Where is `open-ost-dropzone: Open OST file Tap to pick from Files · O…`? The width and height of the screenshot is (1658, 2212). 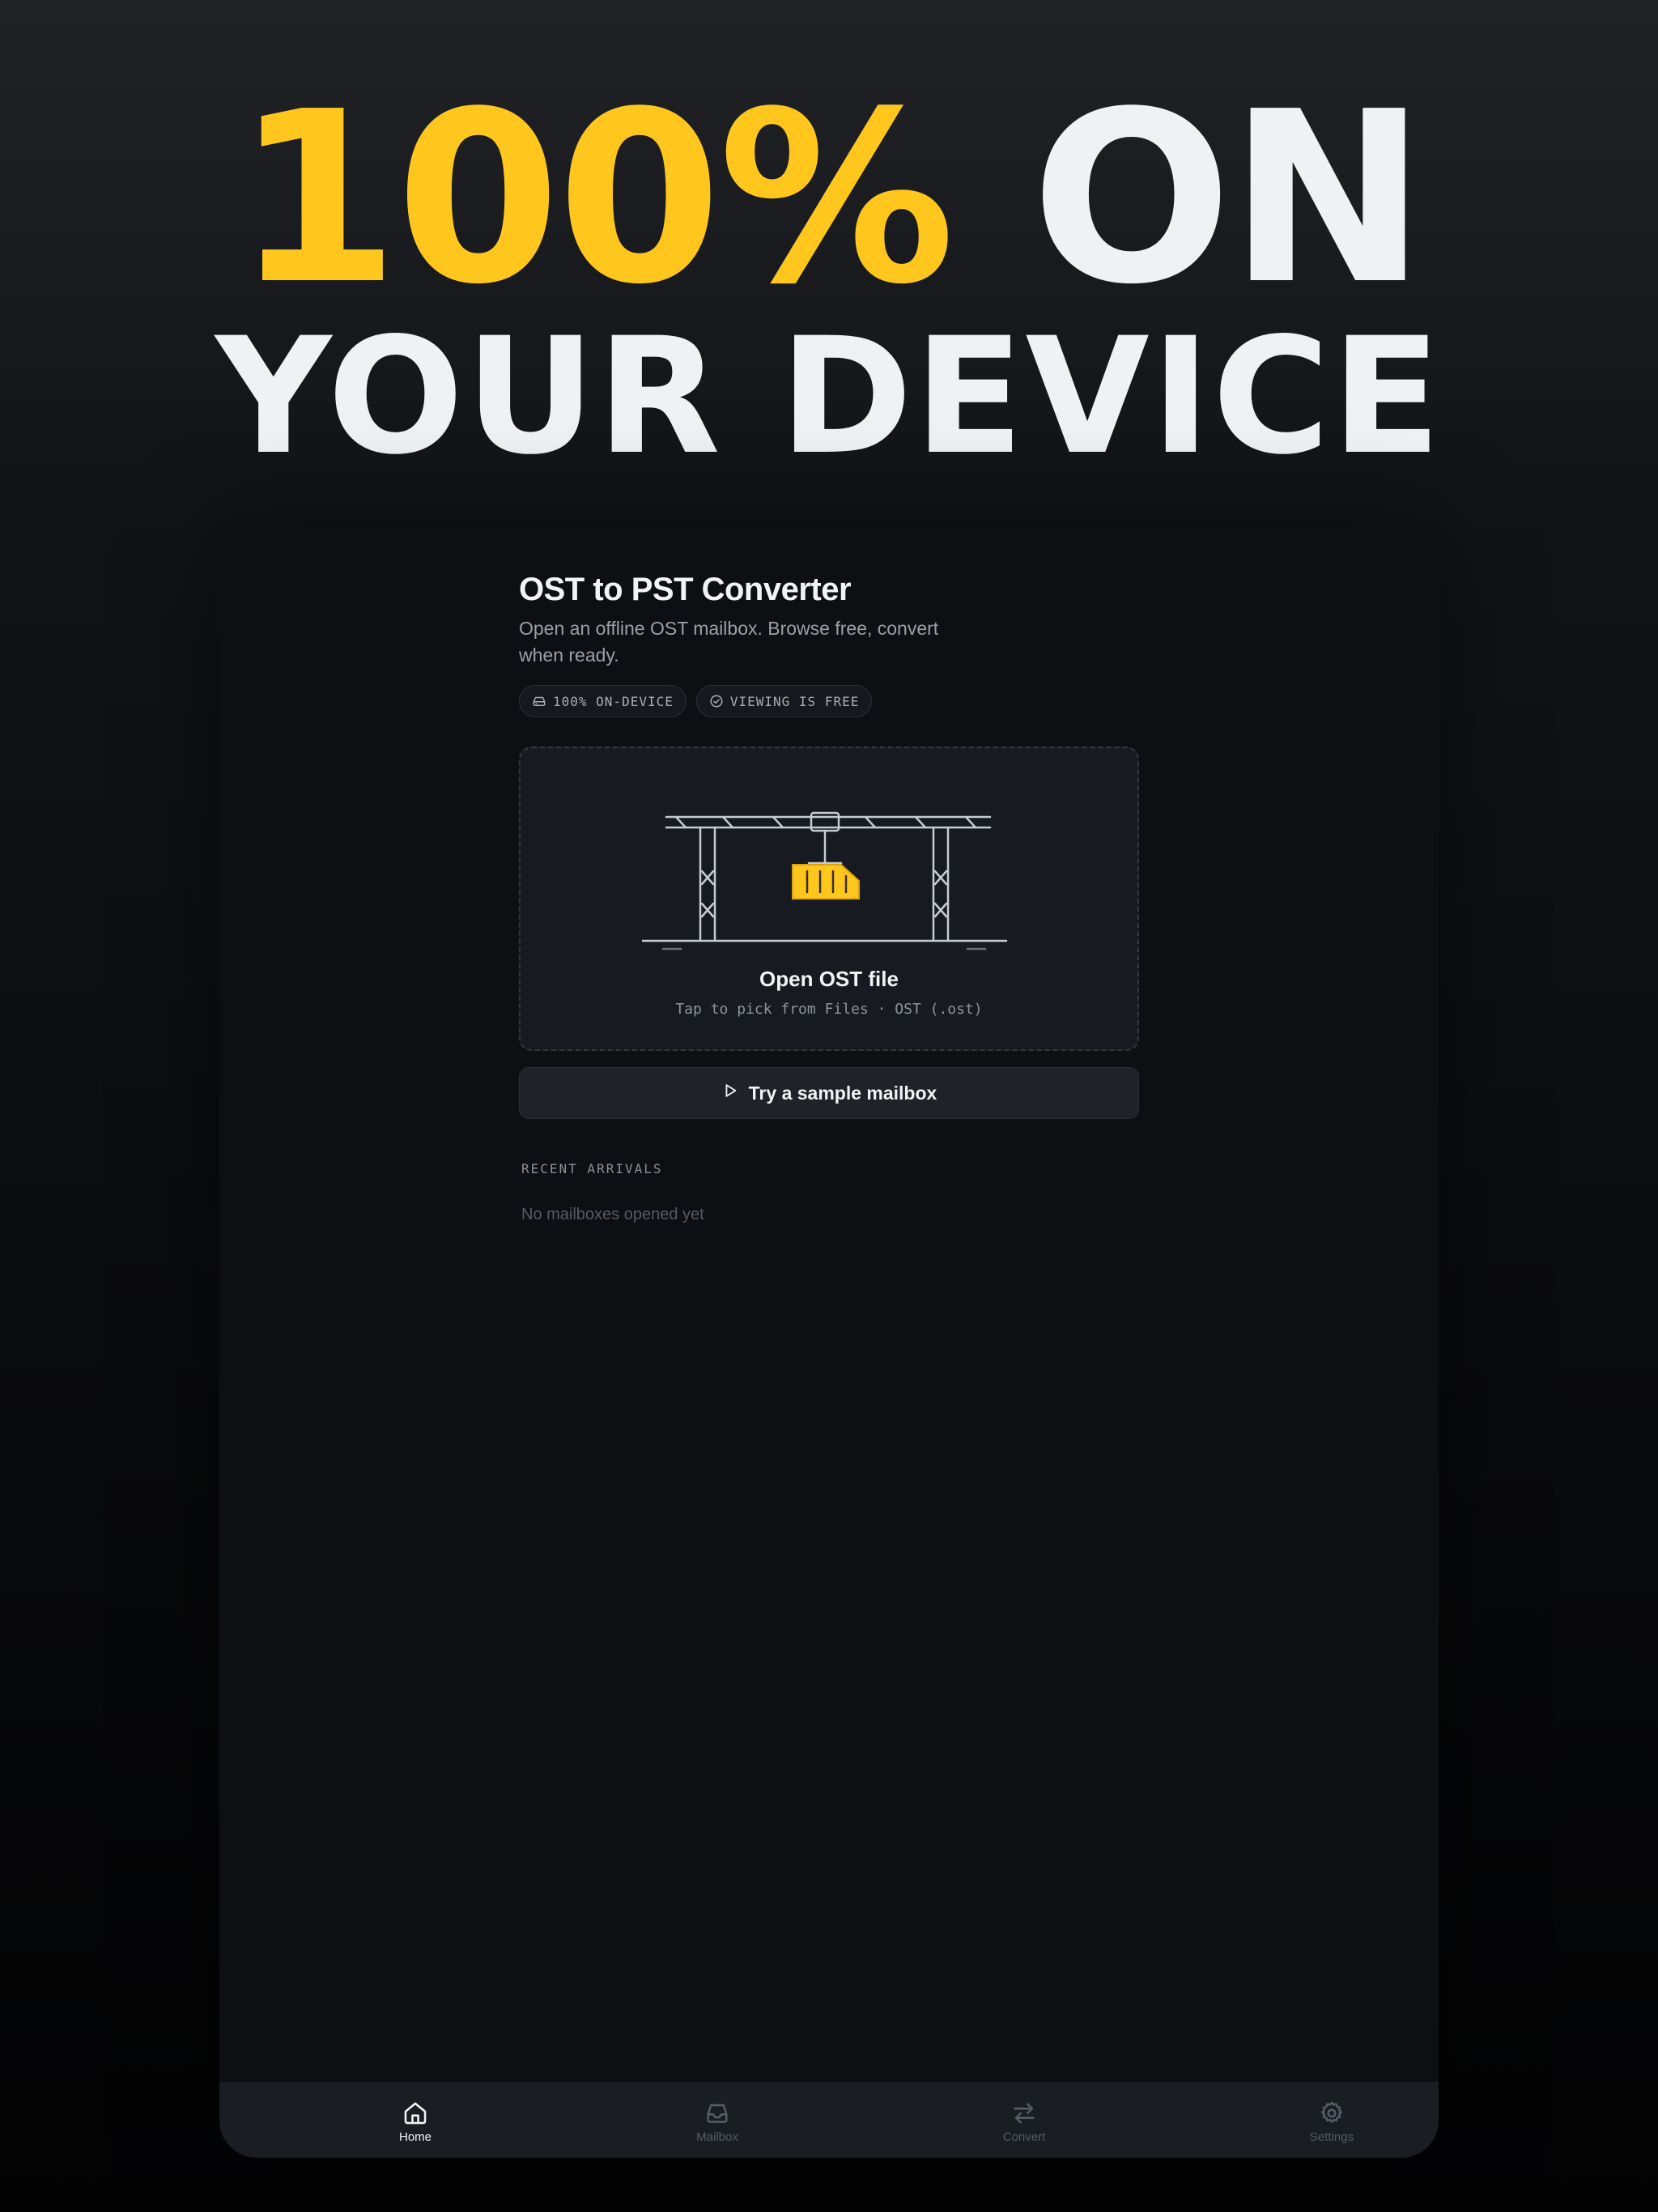
open-ost-dropzone: Open OST file Tap to pick from Files · O… is located at coordinates (829, 899).